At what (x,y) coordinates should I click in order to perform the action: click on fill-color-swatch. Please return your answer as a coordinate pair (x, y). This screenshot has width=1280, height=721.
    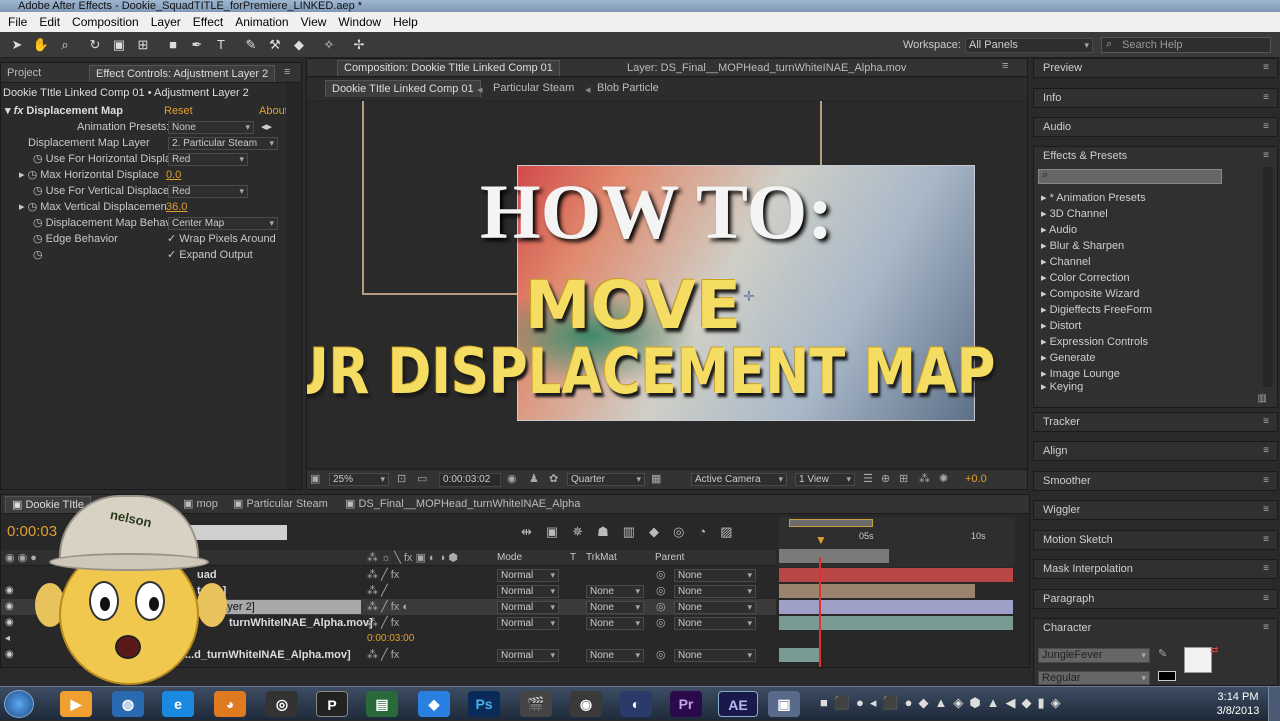
    Looking at the image, I should click on (1198, 660).